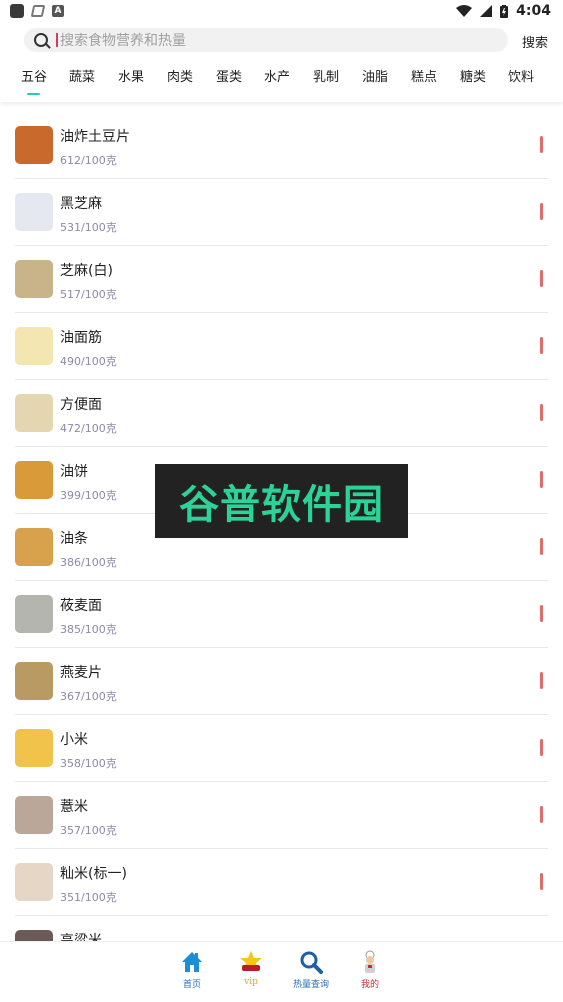 This screenshot has width=563, height=1002. I want to click on system-icons: 4:04, so click(503, 11).